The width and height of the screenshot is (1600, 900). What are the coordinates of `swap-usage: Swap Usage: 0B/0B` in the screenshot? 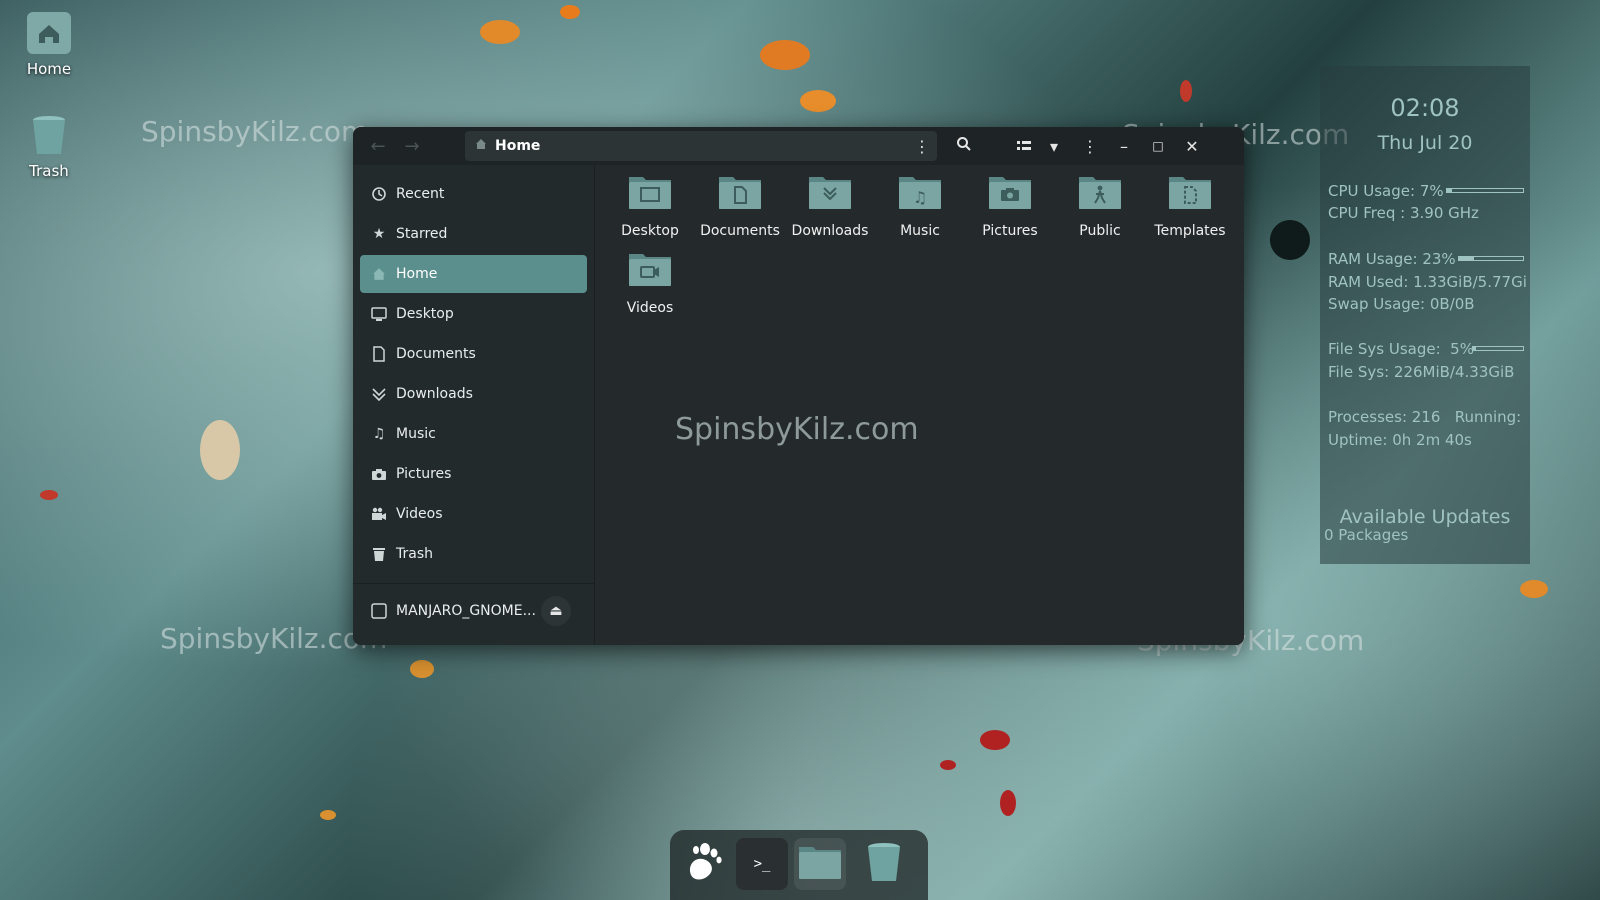 It's located at (1401, 304).